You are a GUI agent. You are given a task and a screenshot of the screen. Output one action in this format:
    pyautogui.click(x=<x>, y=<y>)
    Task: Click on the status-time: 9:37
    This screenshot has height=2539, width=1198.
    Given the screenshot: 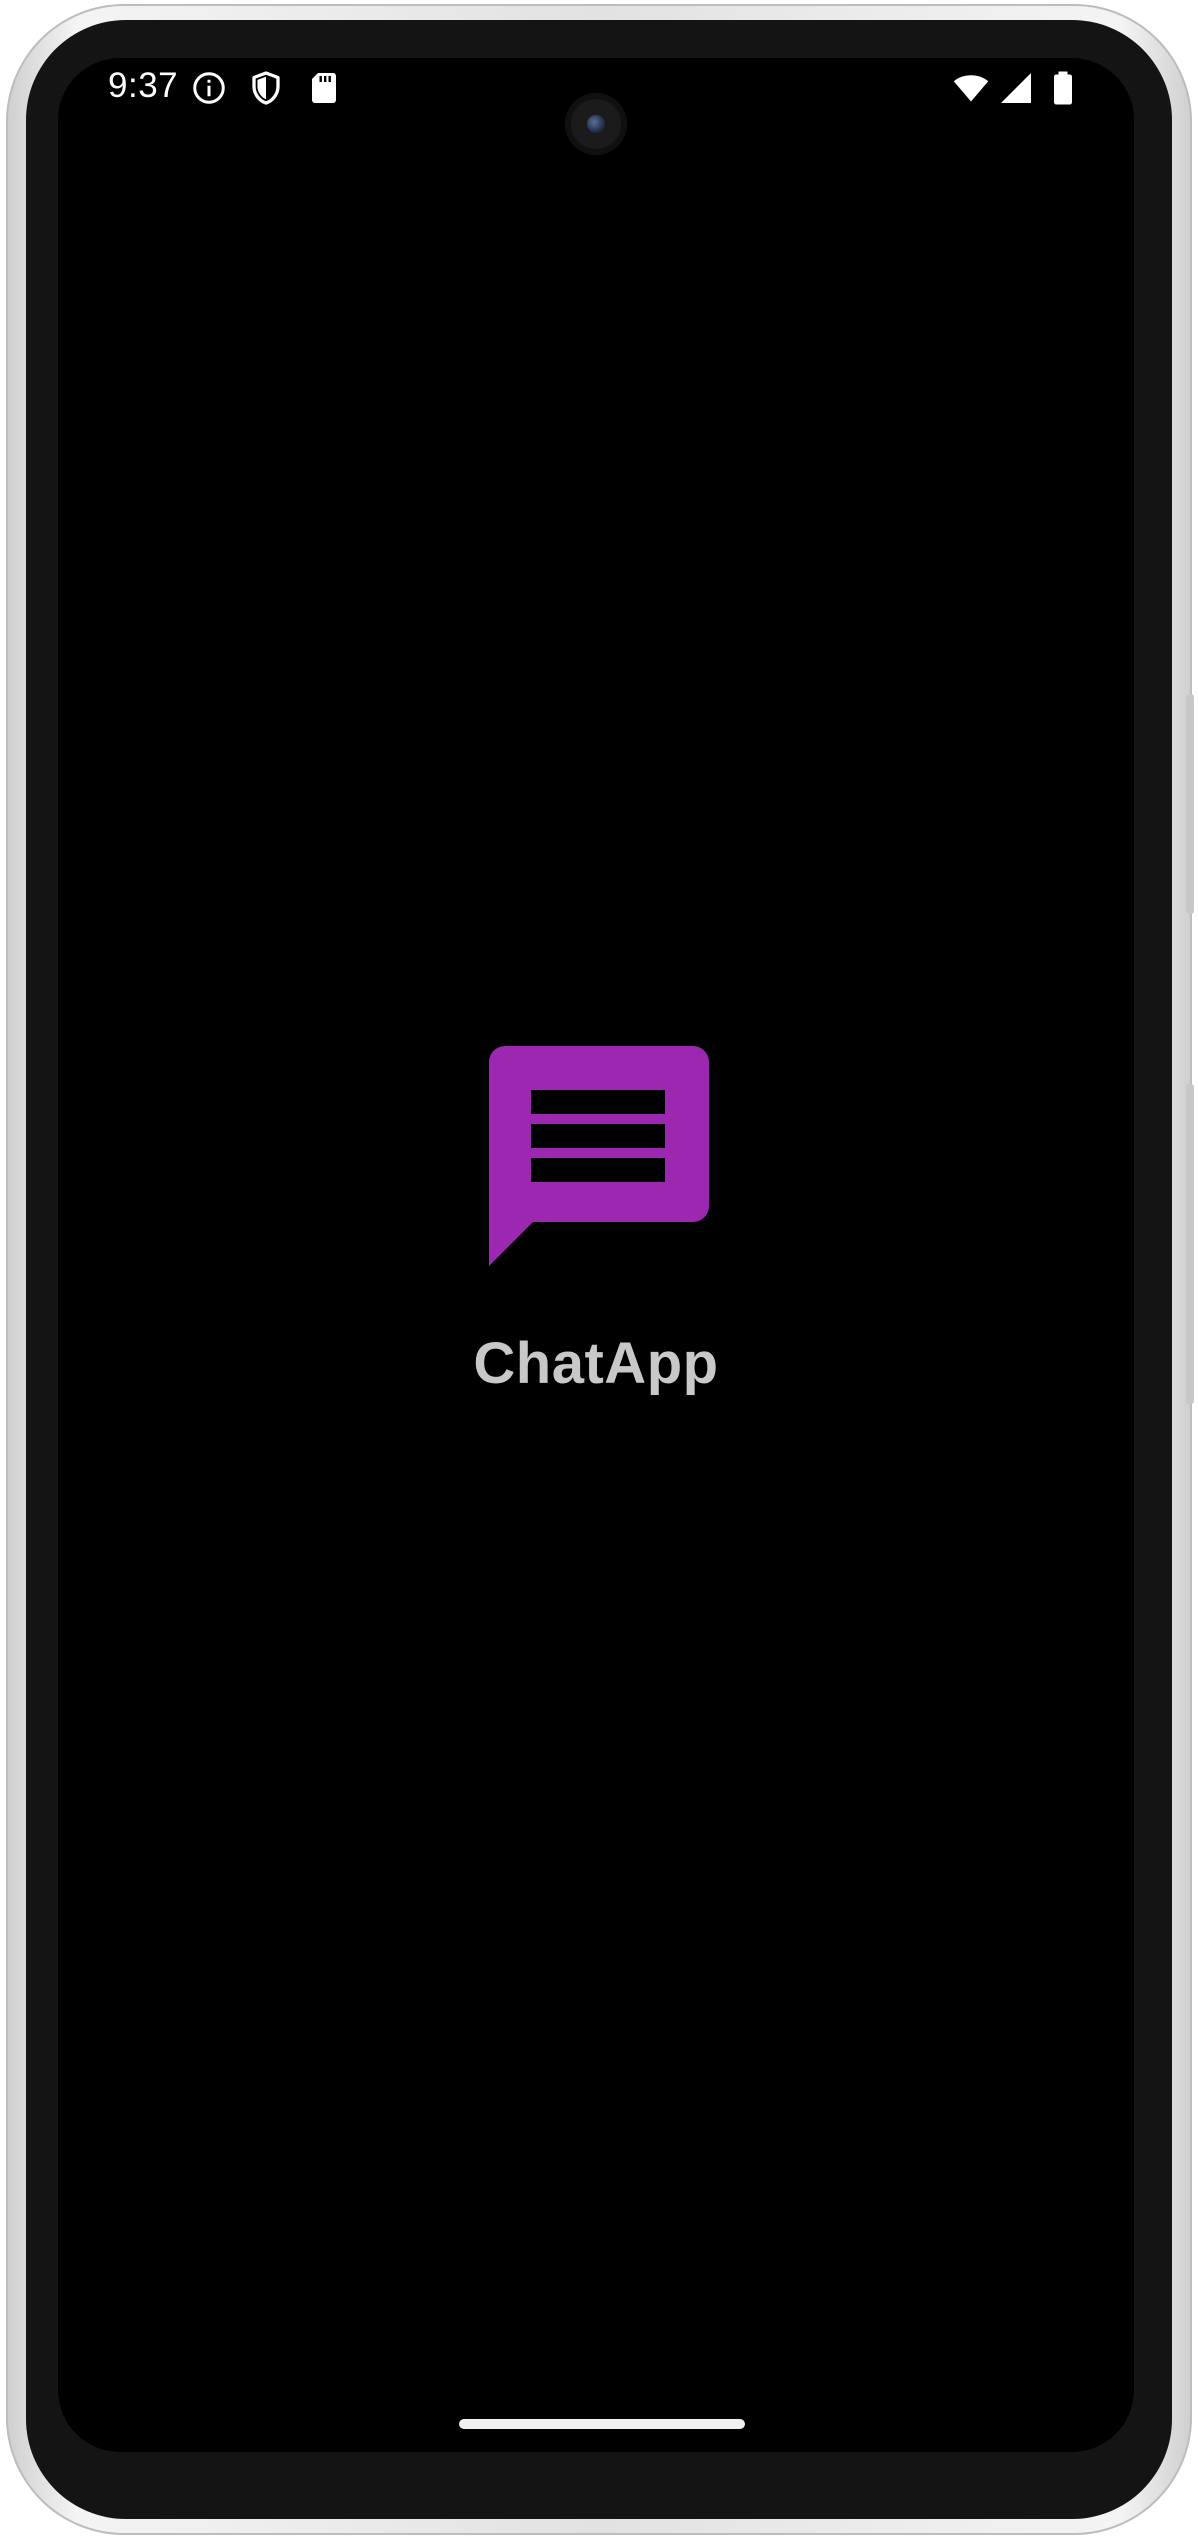 What is the action you would take?
    pyautogui.click(x=143, y=85)
    